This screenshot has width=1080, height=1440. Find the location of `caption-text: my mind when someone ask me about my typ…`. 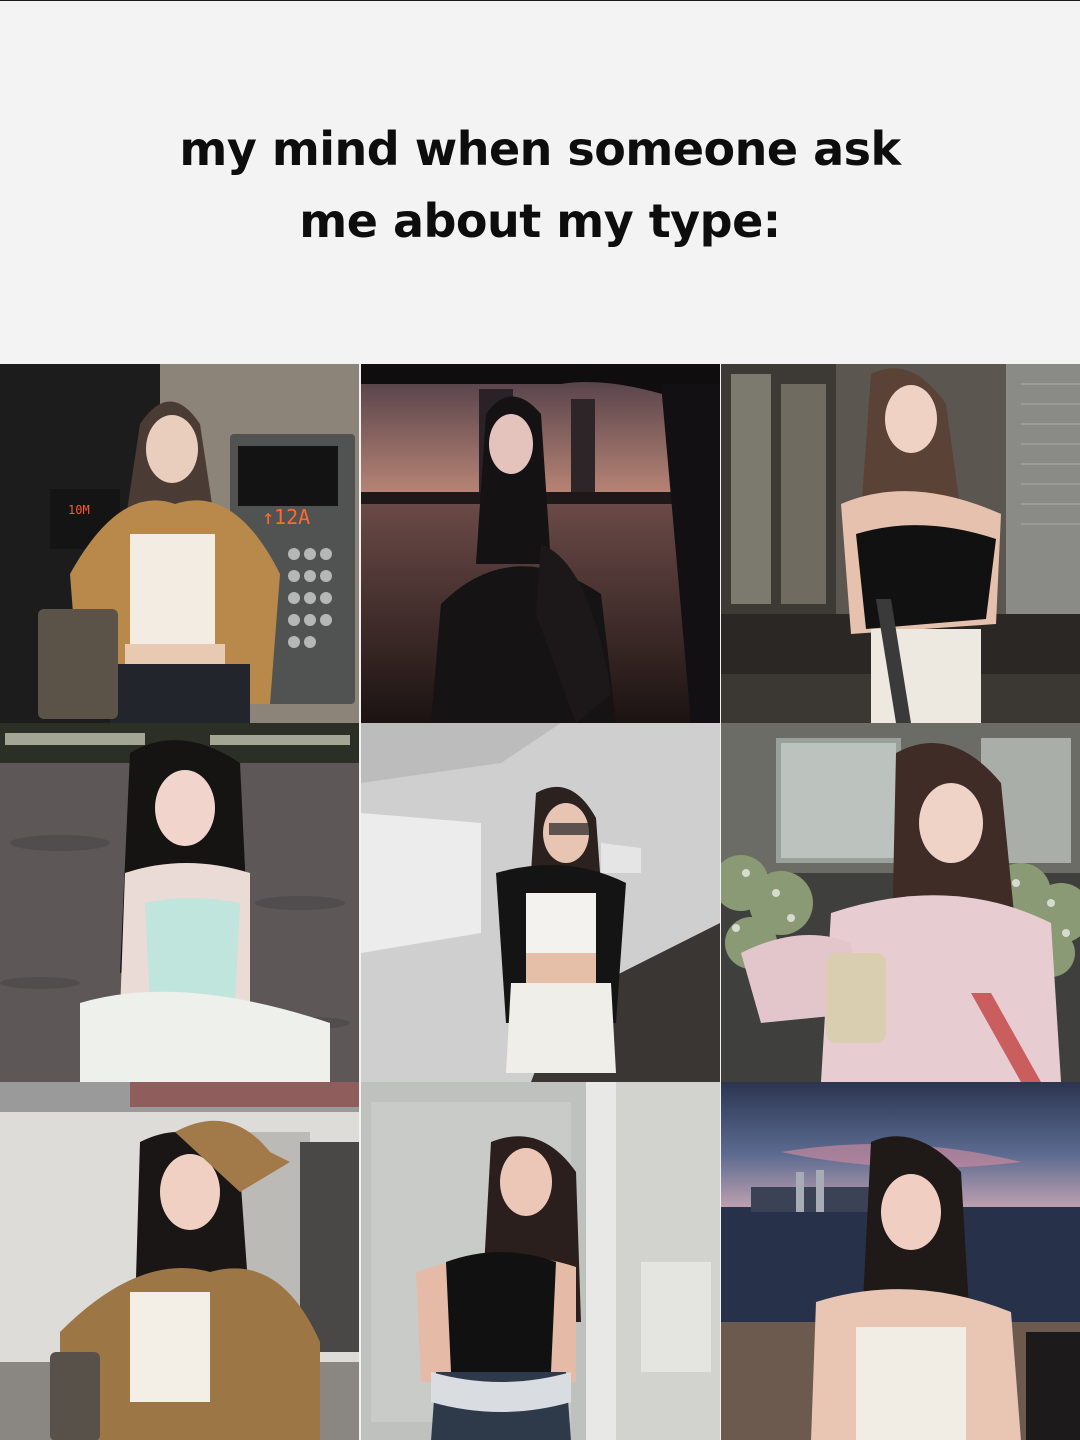

caption-text: my mind when someone ask me about my typ… is located at coordinates (540, 185).